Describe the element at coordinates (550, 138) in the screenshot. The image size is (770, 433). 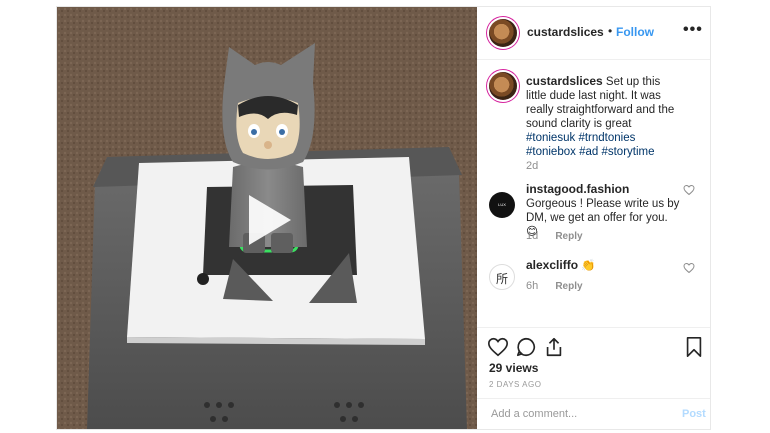
I see `hashtag: #toniesuk` at that location.